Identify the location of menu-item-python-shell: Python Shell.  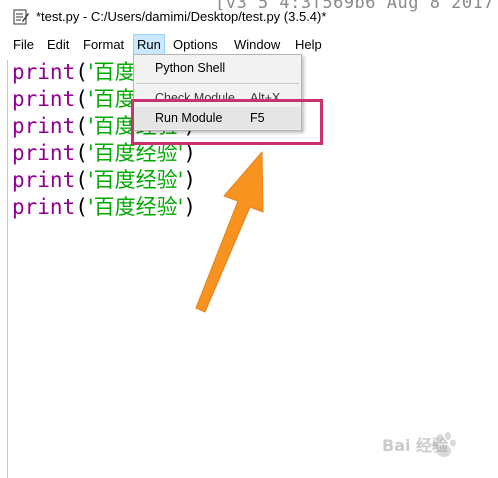
(217, 68).